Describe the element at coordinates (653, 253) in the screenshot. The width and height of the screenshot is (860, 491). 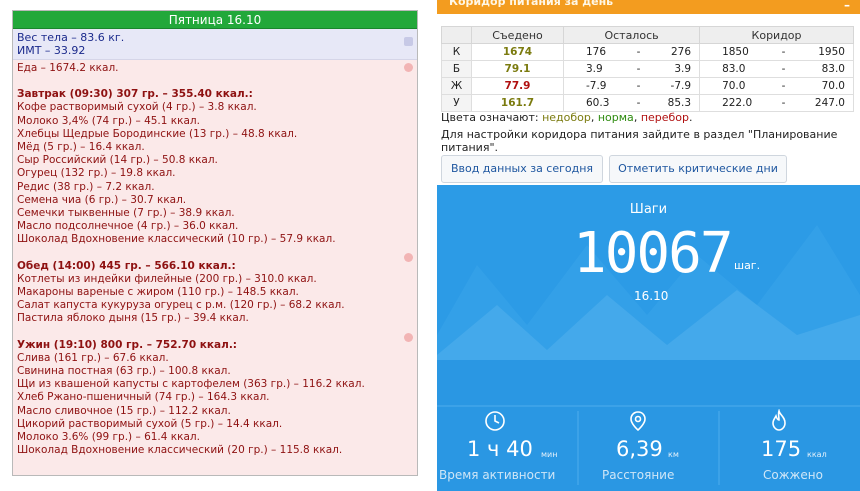
I see `steps-count: 10067` at that location.